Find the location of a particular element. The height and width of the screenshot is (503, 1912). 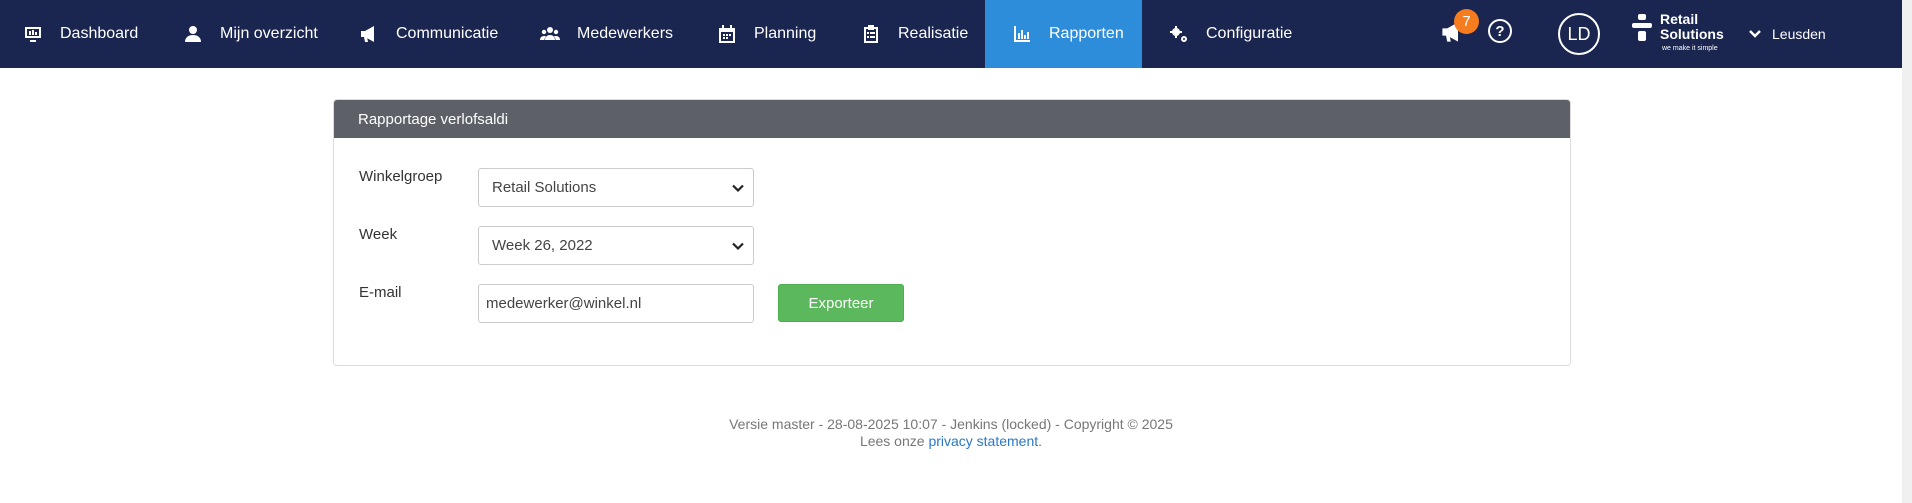

privacy-line: Lees onze privacy statement. is located at coordinates (951, 441).